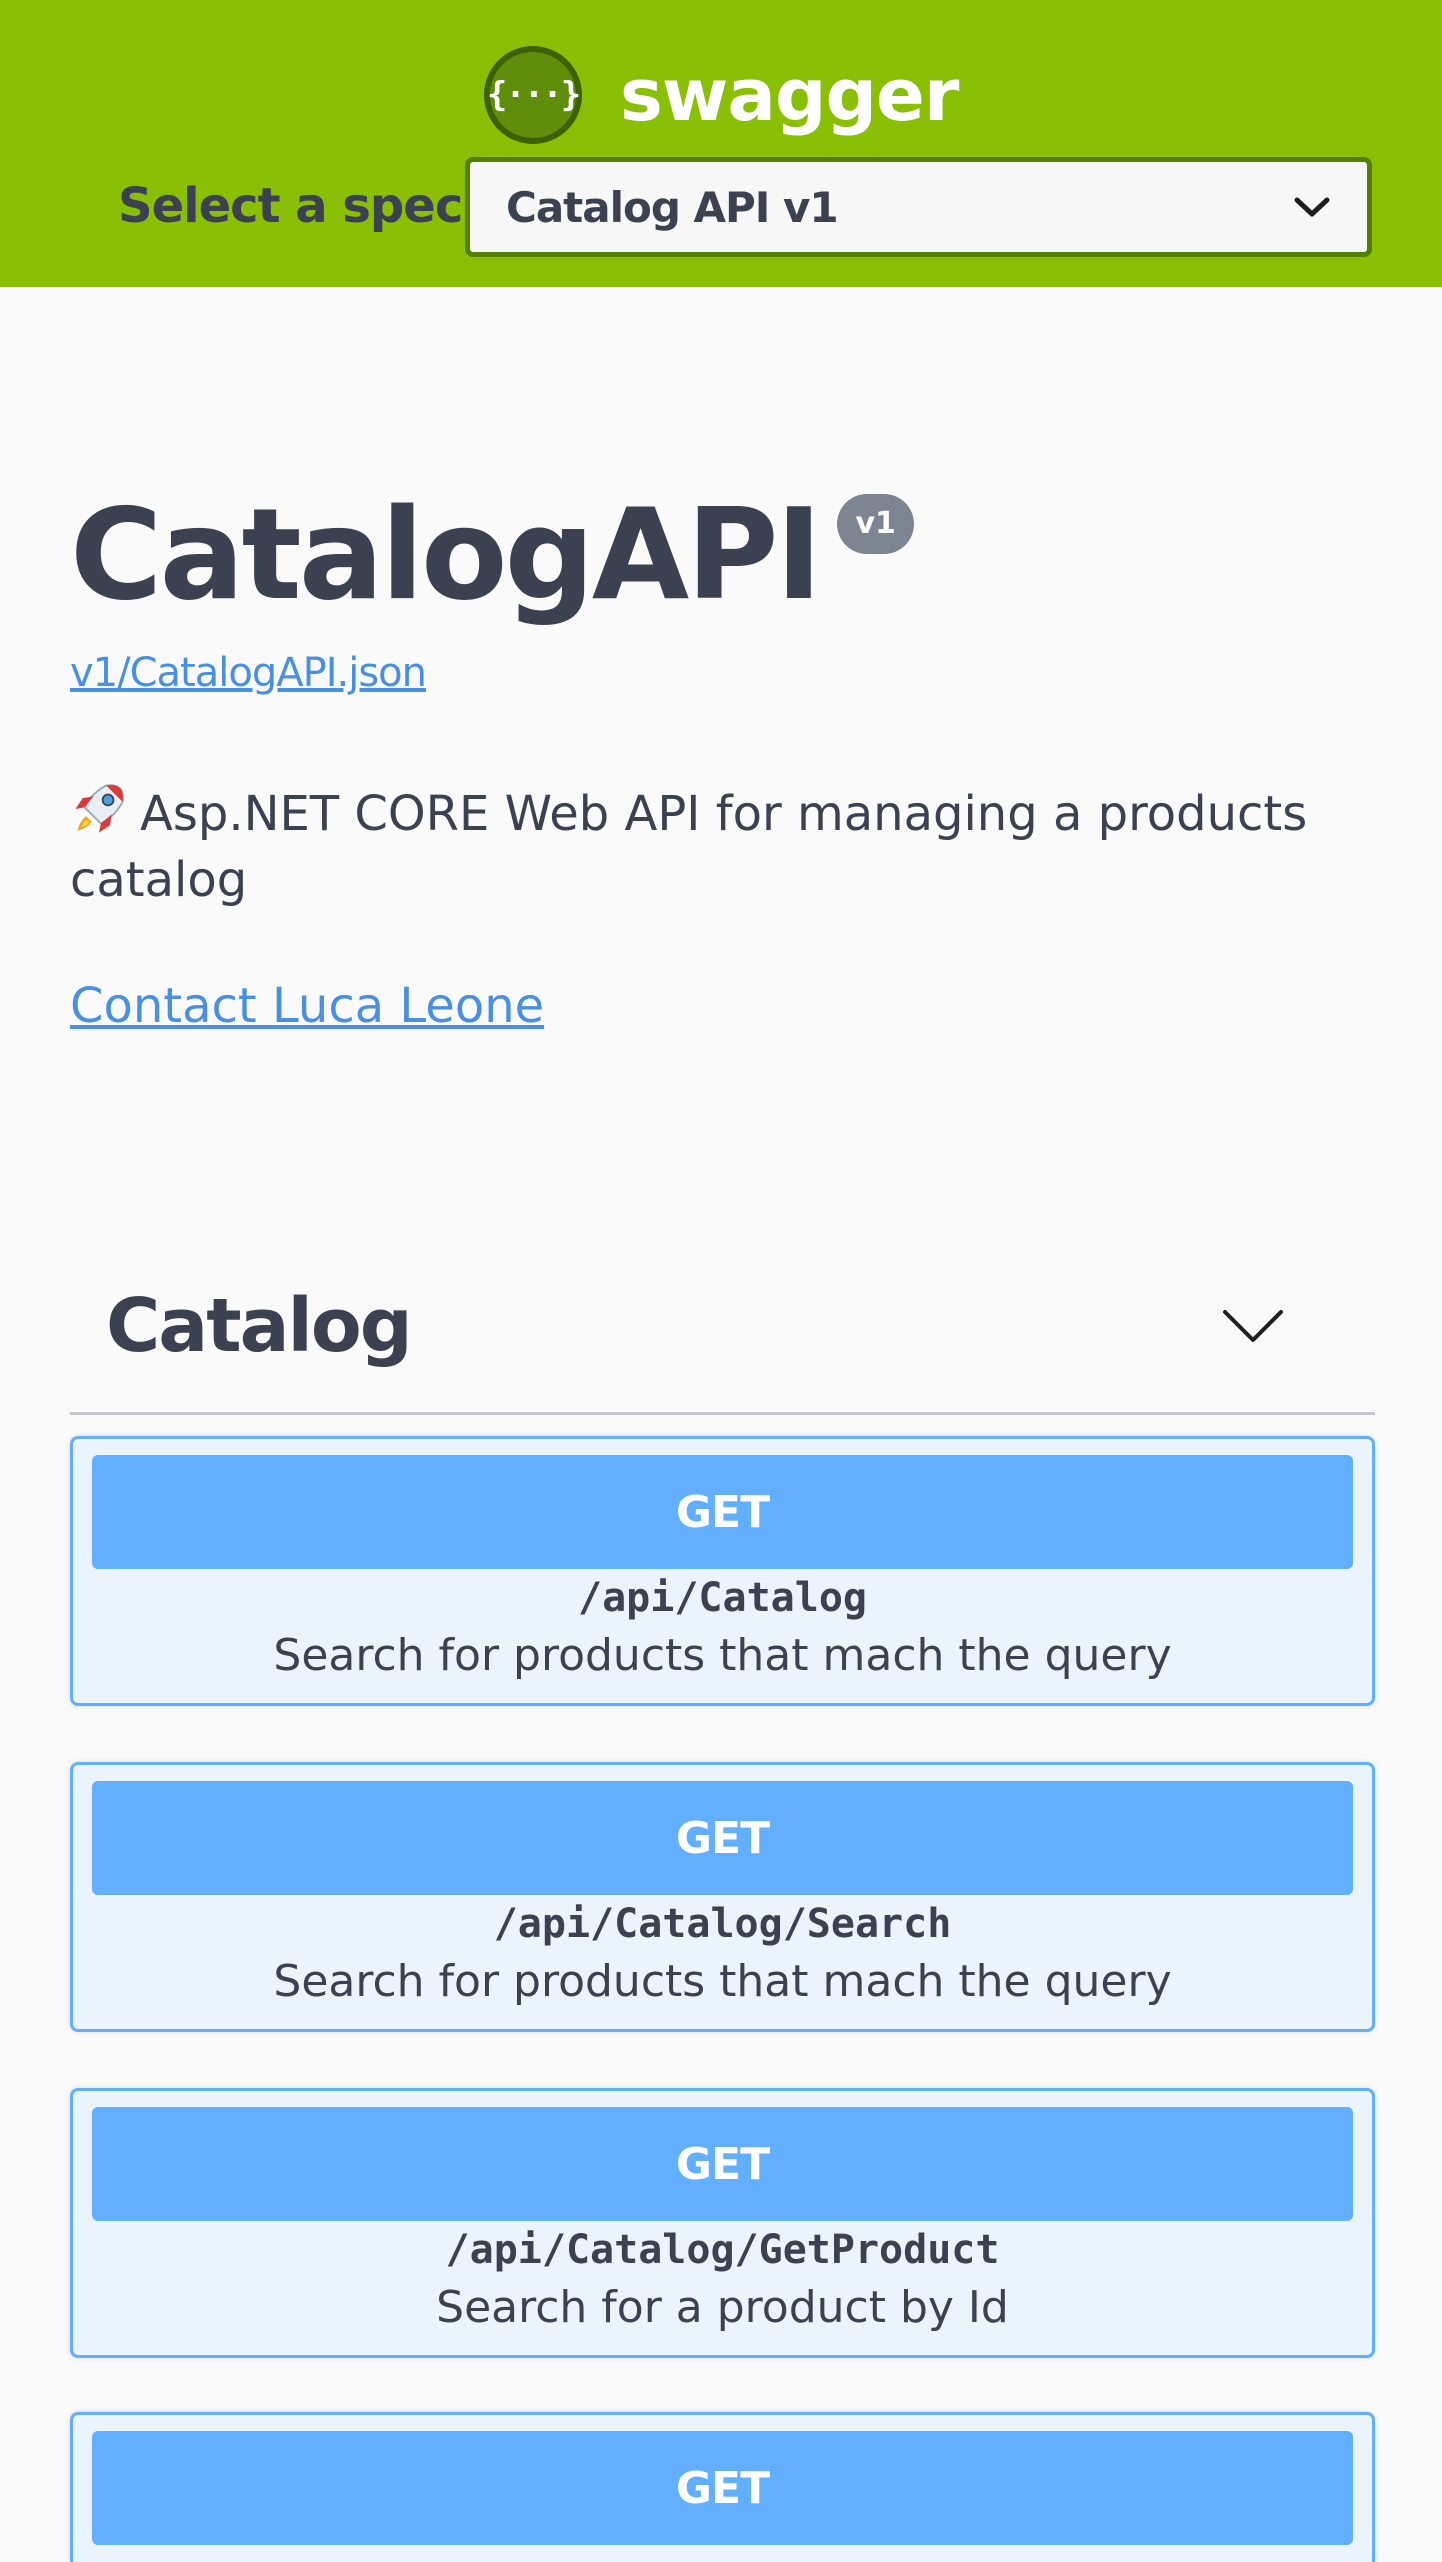 This screenshot has height=2562, width=1442. What do you see at coordinates (875, 524) in the screenshot?
I see `version-badge: v1` at bounding box center [875, 524].